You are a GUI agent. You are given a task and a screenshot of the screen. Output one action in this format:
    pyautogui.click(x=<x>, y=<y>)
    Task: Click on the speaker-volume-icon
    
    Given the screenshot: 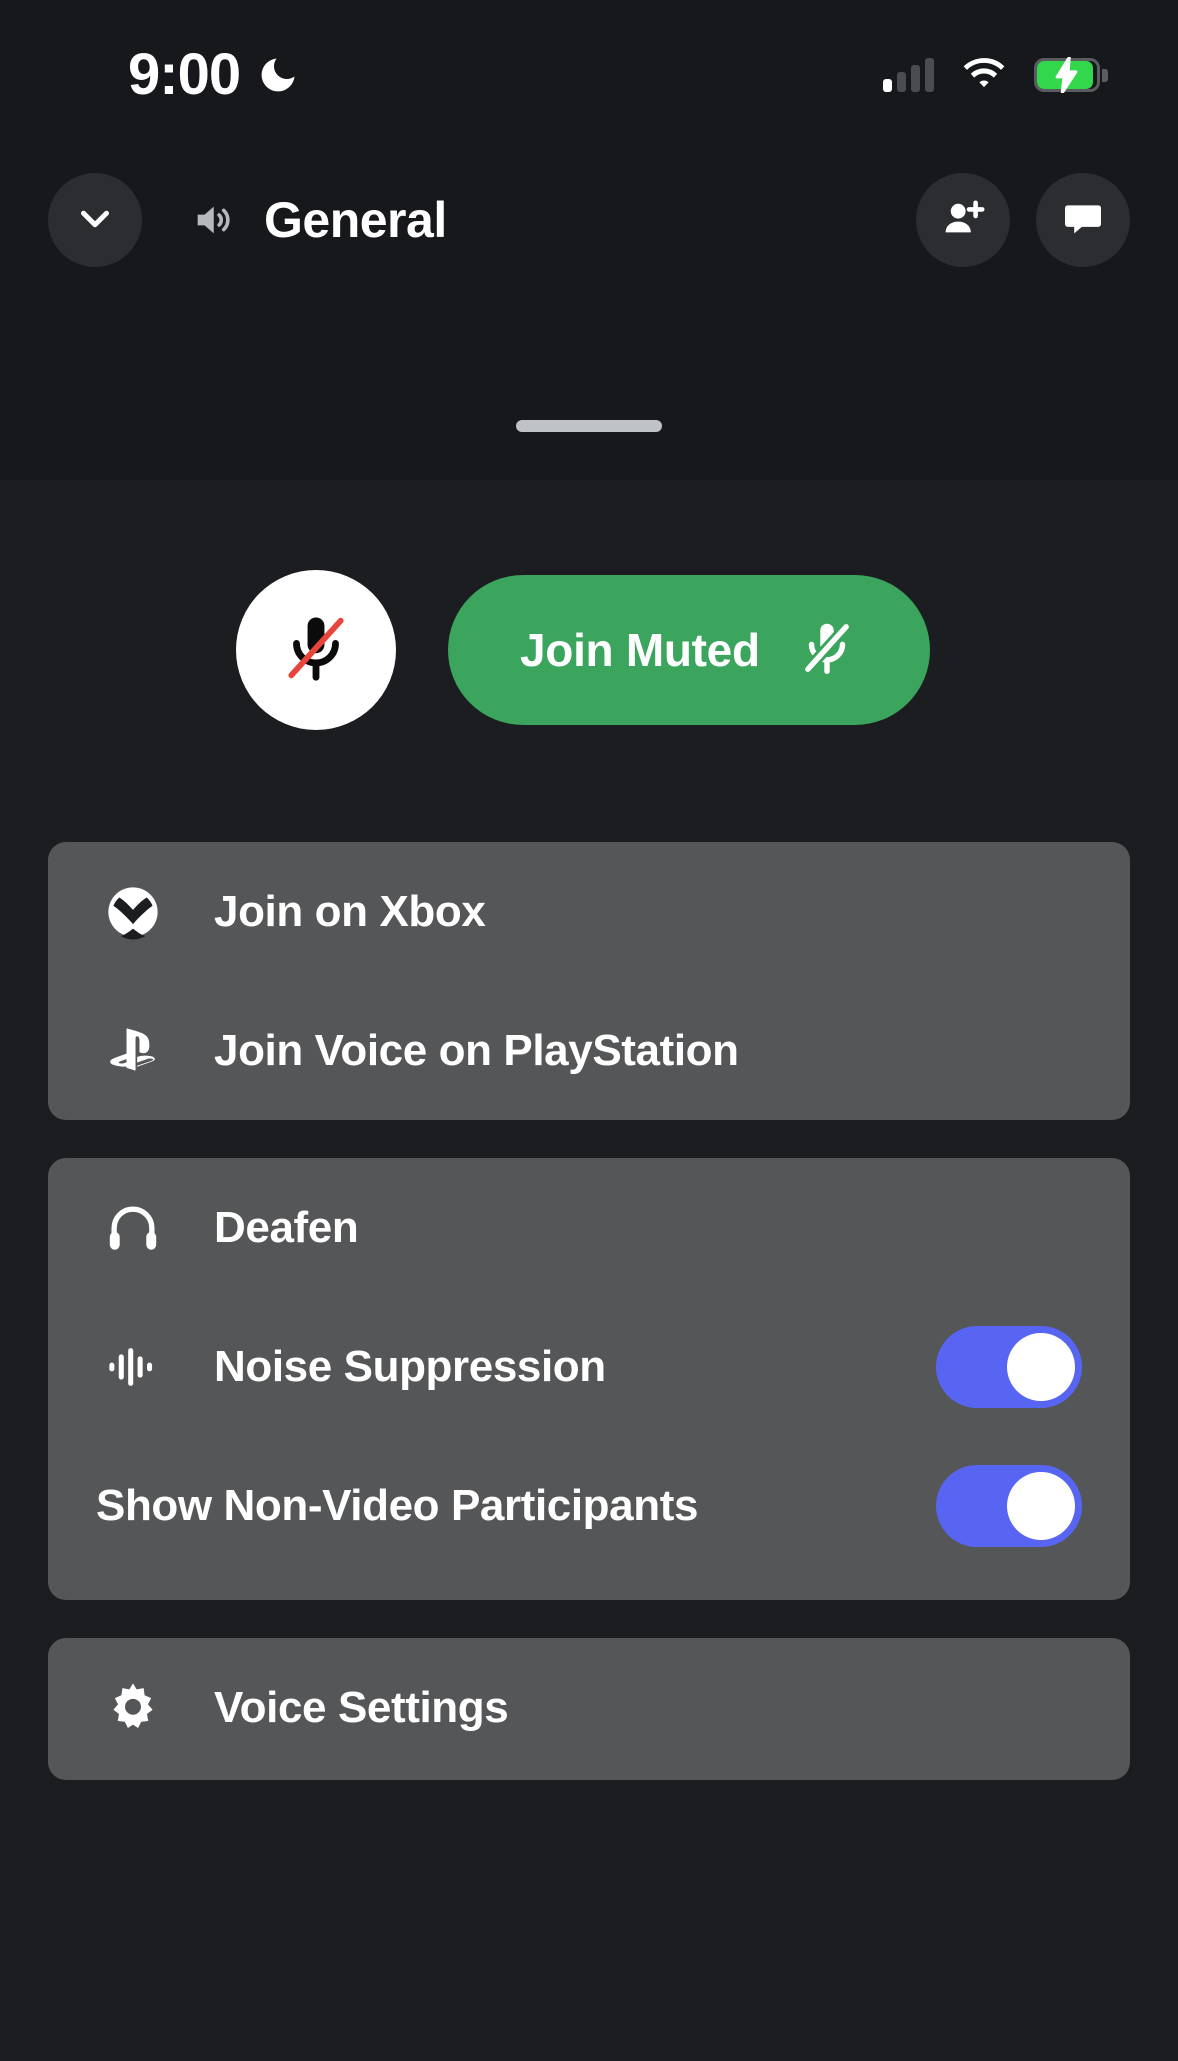 What is the action you would take?
    pyautogui.click(x=213, y=220)
    